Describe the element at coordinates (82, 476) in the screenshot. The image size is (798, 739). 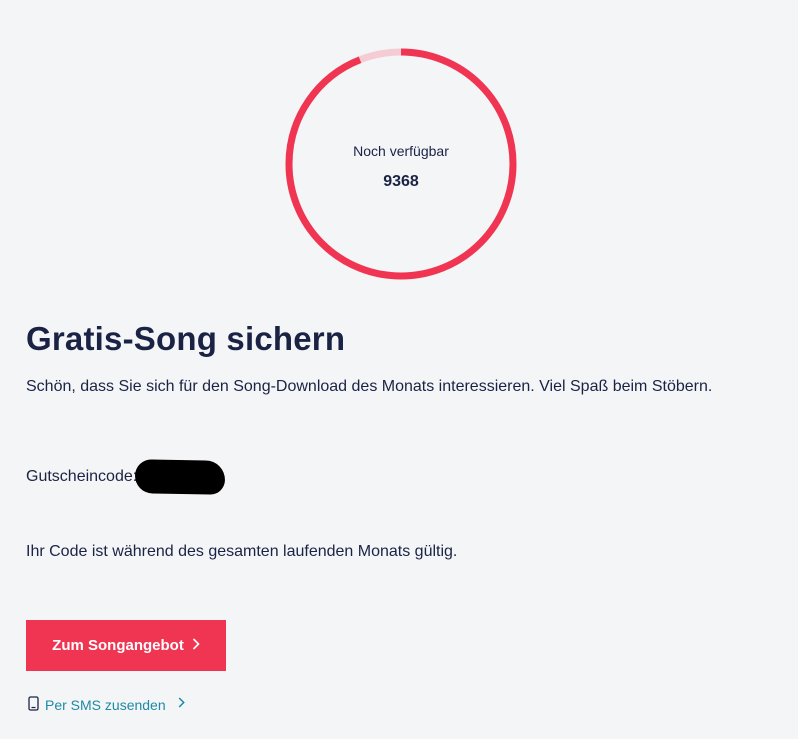
I see `voucher-label: Gutscheincode:` at that location.